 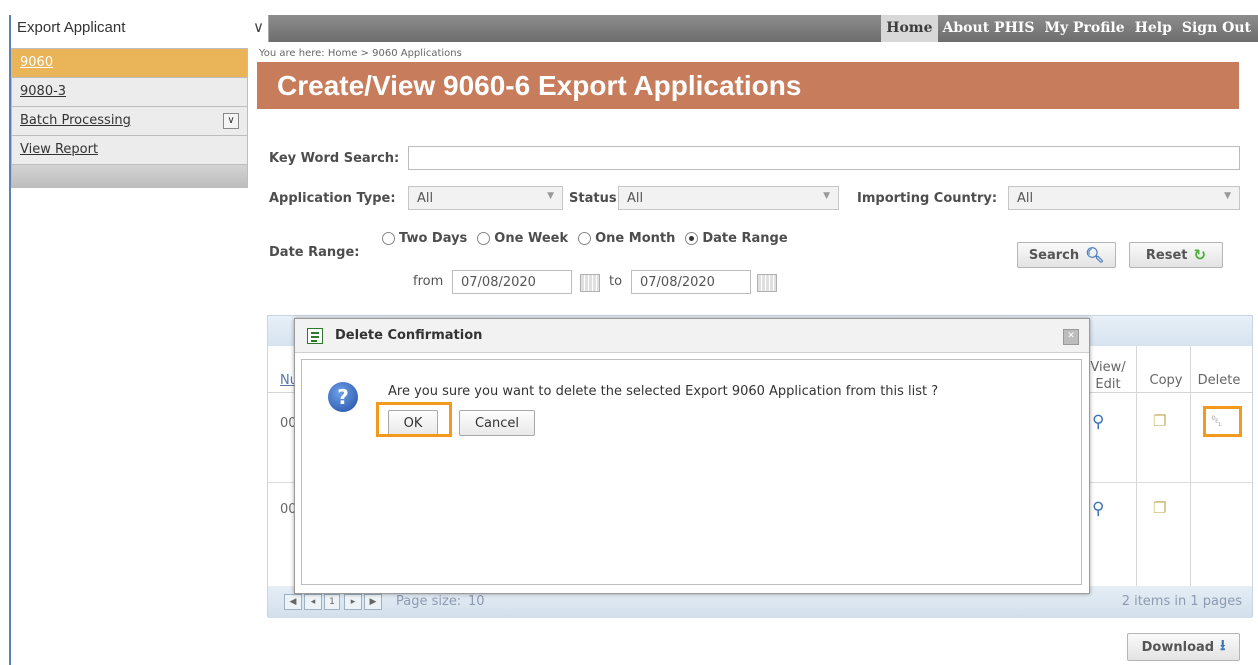 What do you see at coordinates (691, 282) in the screenshot?
I see `to-date-input: 07/08/2020` at bounding box center [691, 282].